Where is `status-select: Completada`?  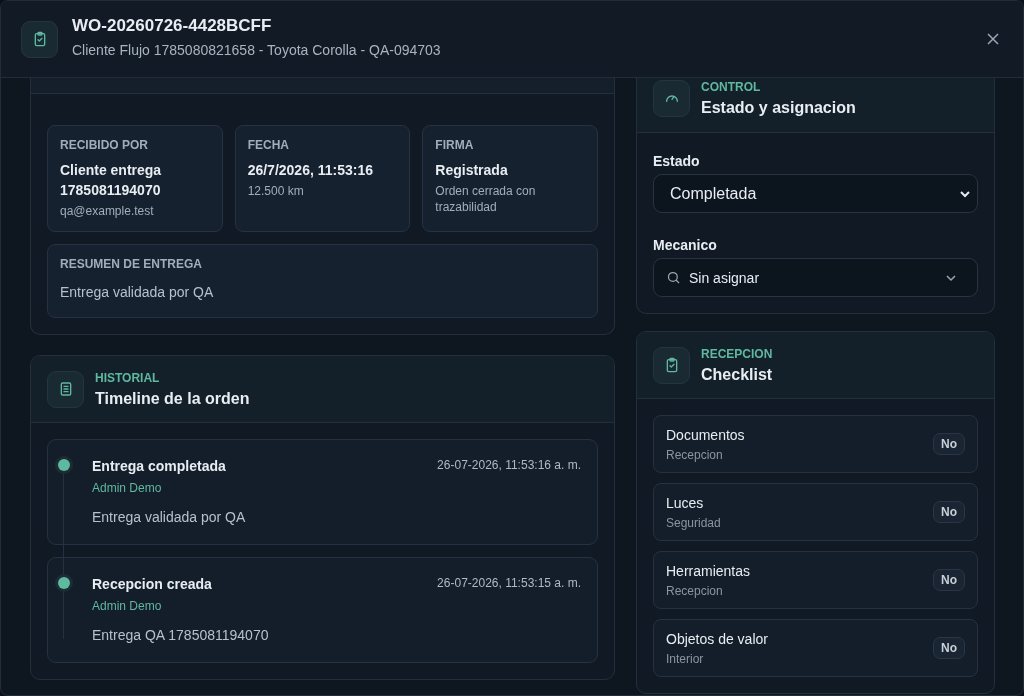 status-select: Completada is located at coordinates (815, 193).